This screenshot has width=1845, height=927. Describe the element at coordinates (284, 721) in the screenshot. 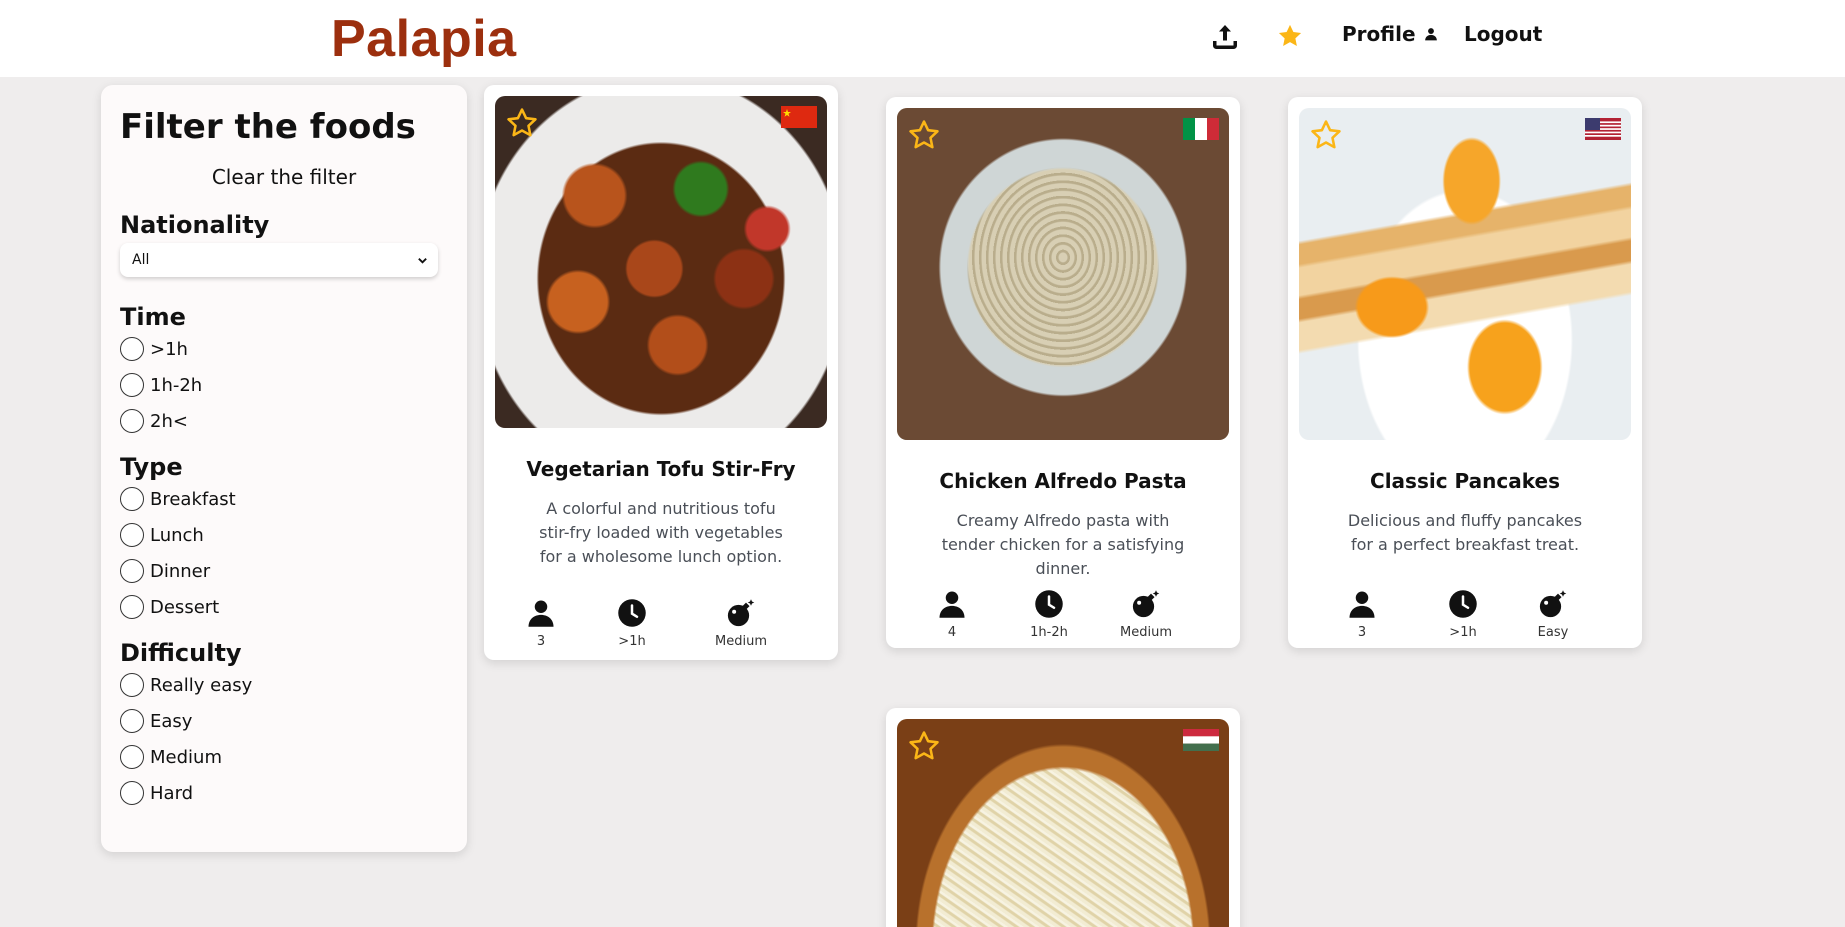

I see `difficulty-option: Easy` at that location.